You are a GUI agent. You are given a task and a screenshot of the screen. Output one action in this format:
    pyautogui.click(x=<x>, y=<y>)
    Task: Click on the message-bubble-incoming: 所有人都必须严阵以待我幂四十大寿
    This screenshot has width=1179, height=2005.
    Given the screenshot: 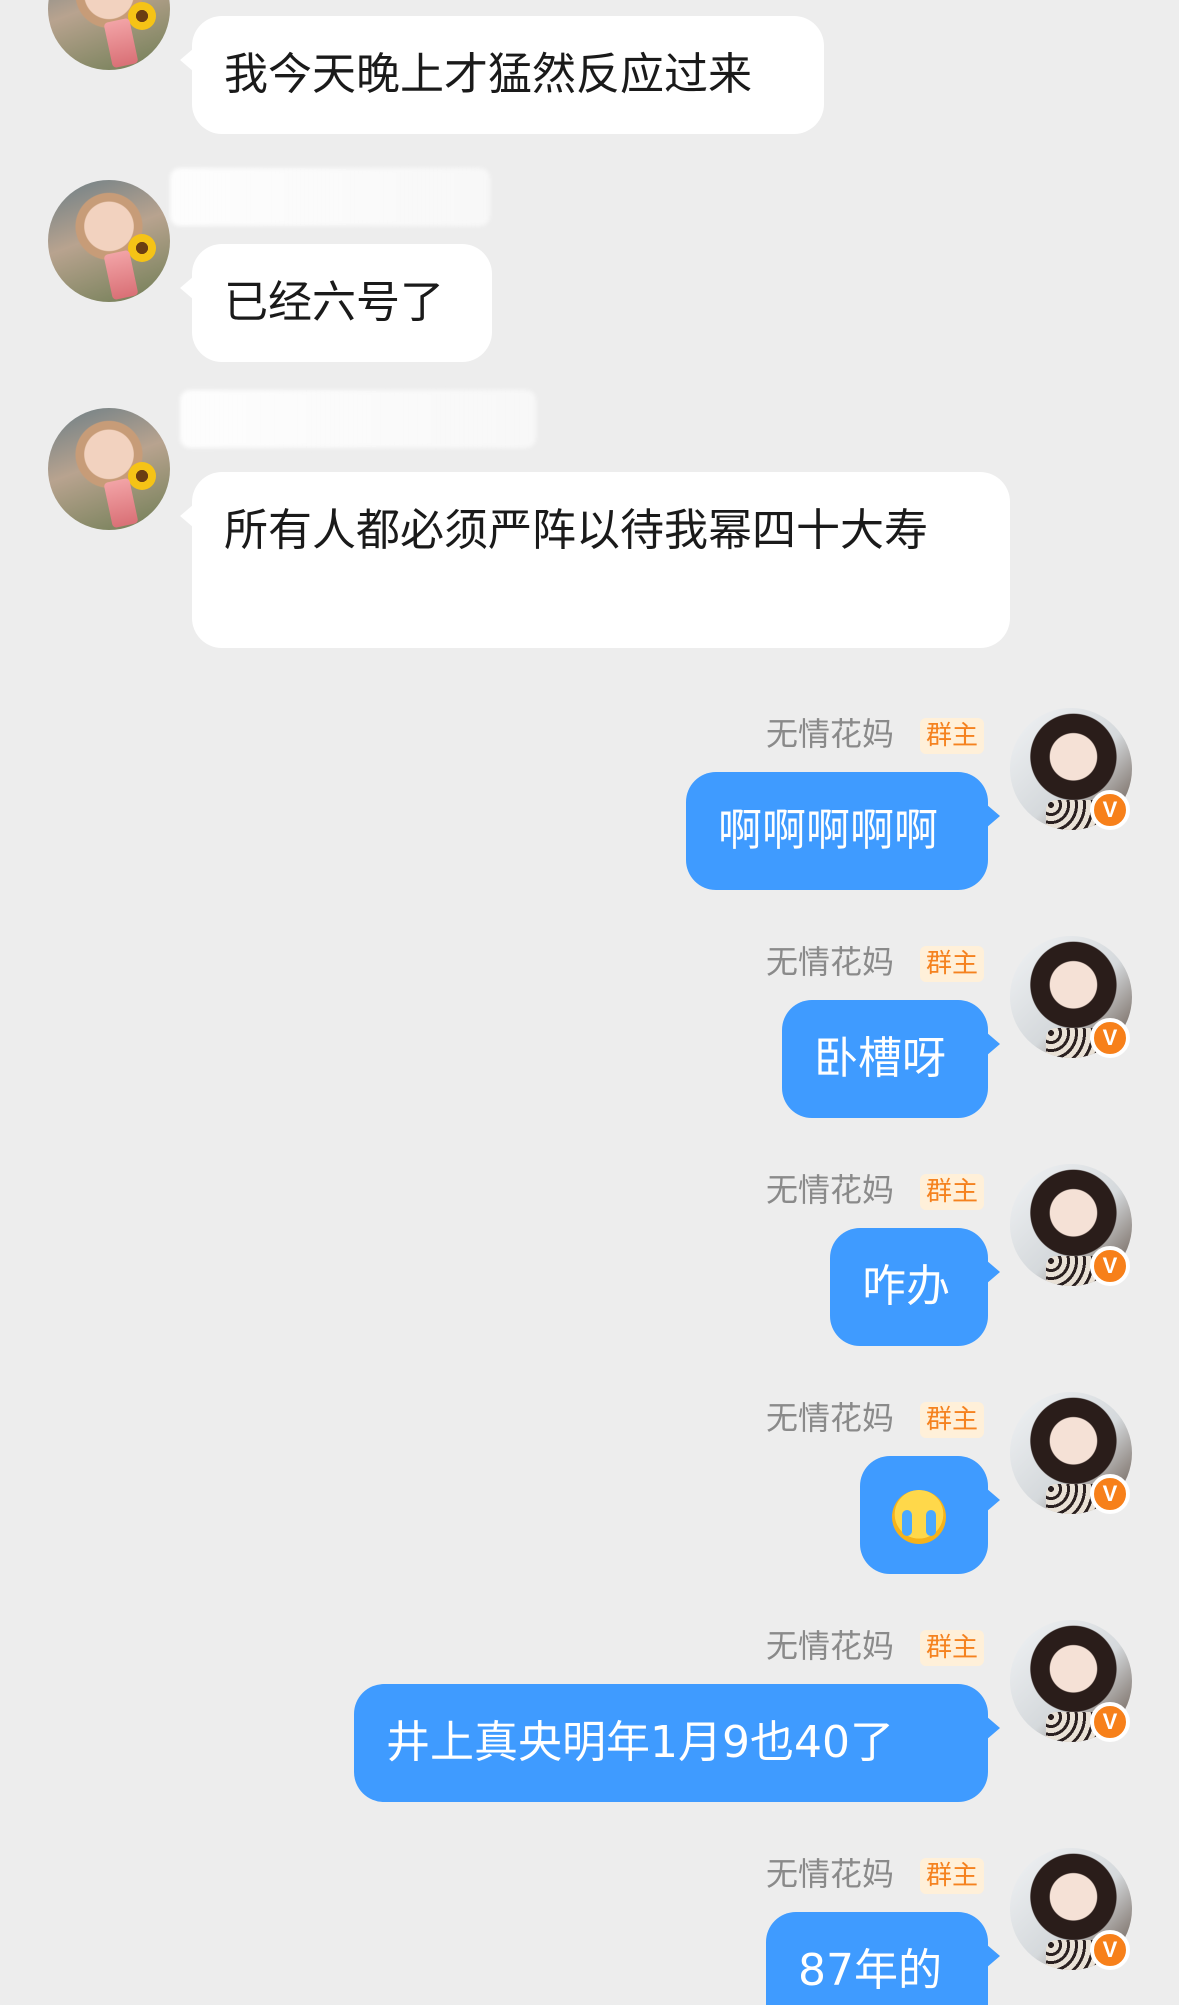 What is the action you would take?
    pyautogui.click(x=595, y=560)
    